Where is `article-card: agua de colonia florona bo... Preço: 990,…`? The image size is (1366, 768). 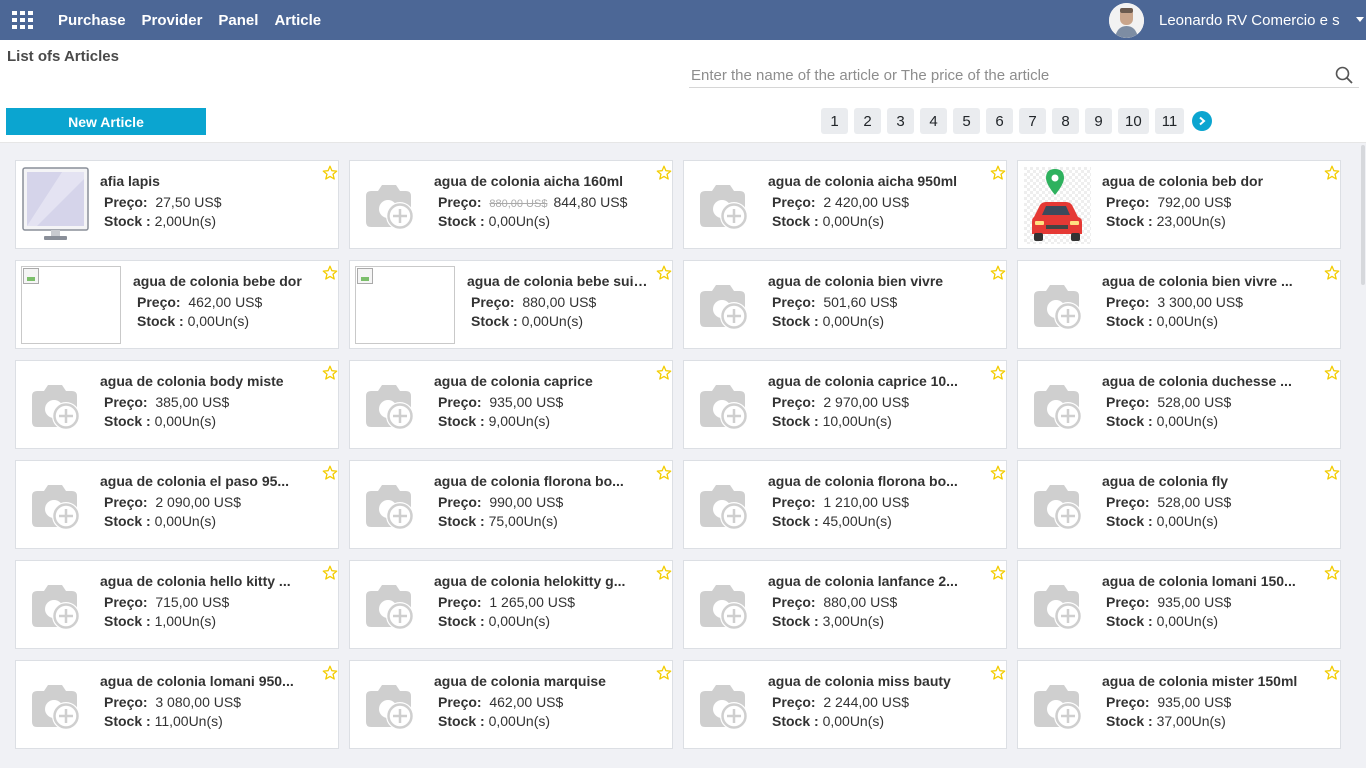 article-card: agua de colonia florona bo... Preço: 990,… is located at coordinates (511, 504).